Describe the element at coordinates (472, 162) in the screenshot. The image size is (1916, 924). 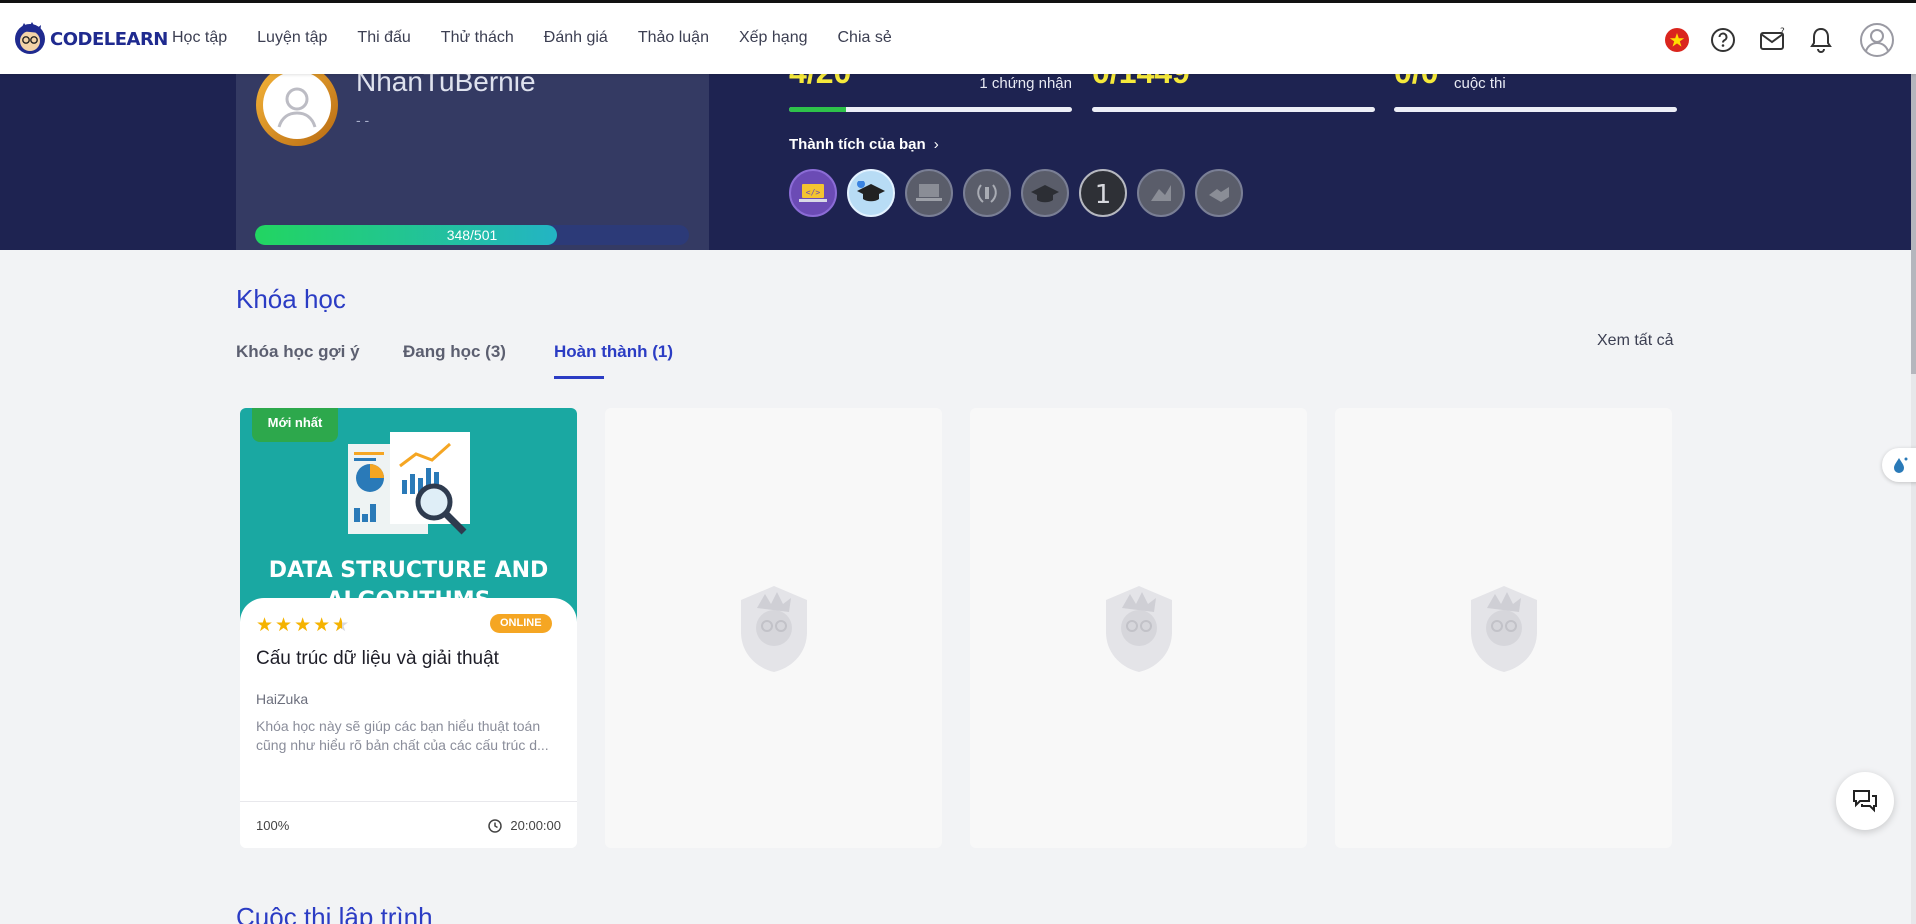
I see `profile-card: NhanTuBernie - - 348/501` at that location.